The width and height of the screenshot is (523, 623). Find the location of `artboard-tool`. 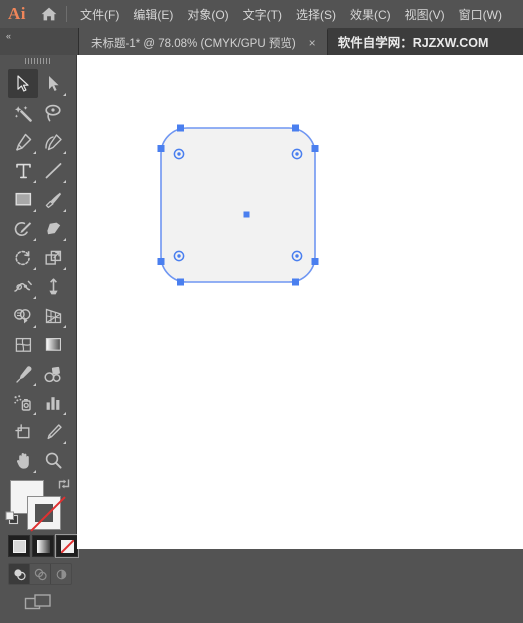

artboard-tool is located at coordinates (23, 431).